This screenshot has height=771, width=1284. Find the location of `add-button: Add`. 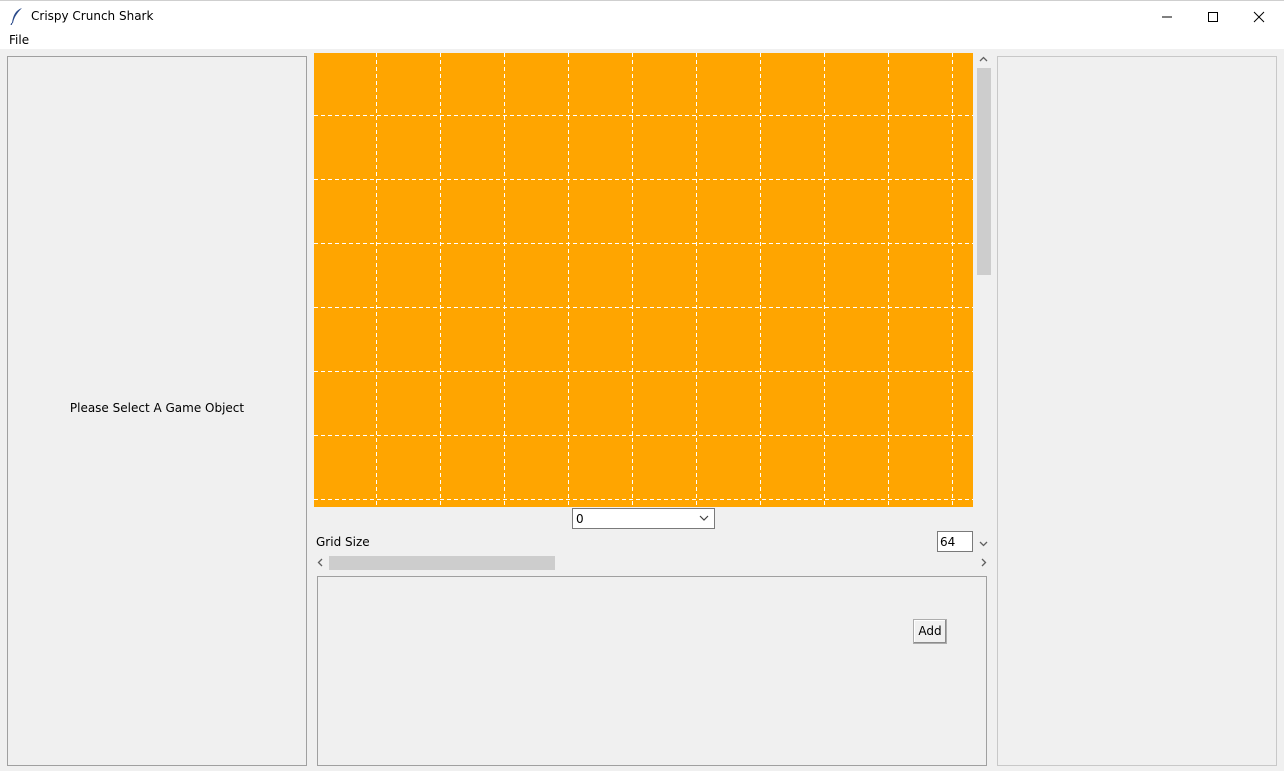

add-button: Add is located at coordinates (930, 631).